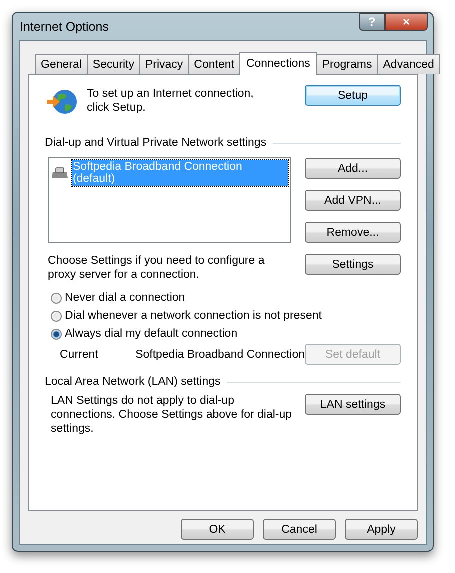 The width and height of the screenshot is (455, 573). What do you see at coordinates (125, 298) in the screenshot?
I see `radio-label: Never dial a connection` at bounding box center [125, 298].